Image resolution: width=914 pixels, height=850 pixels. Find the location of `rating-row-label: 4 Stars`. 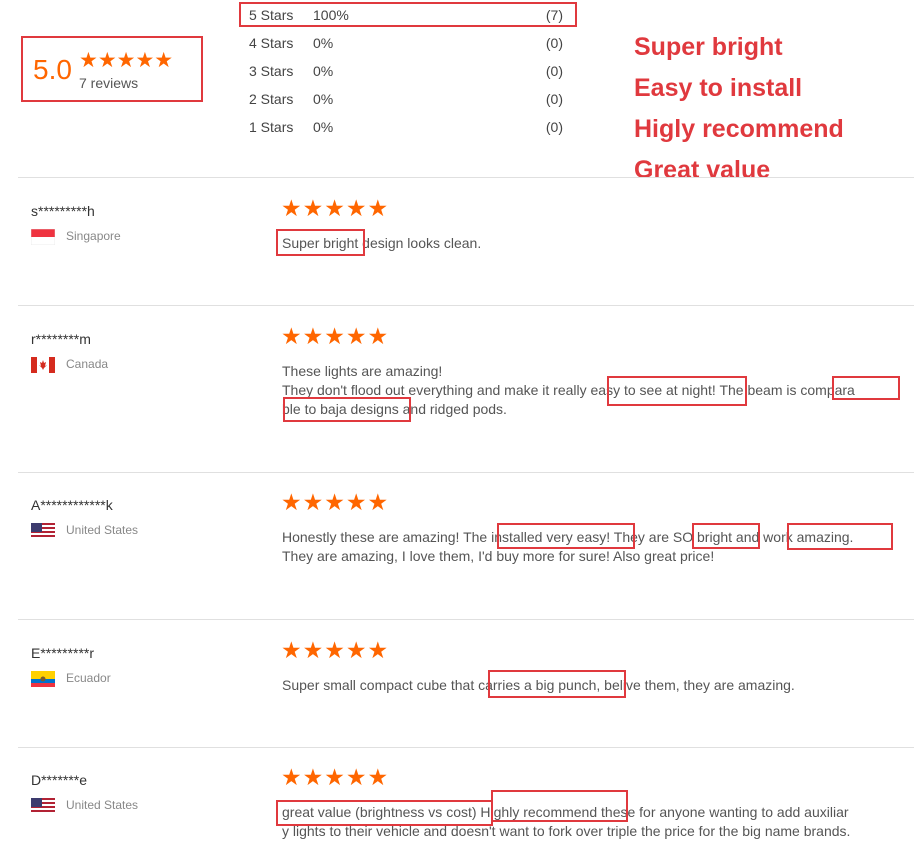

rating-row-label: 4 Stars is located at coordinates (271, 43).